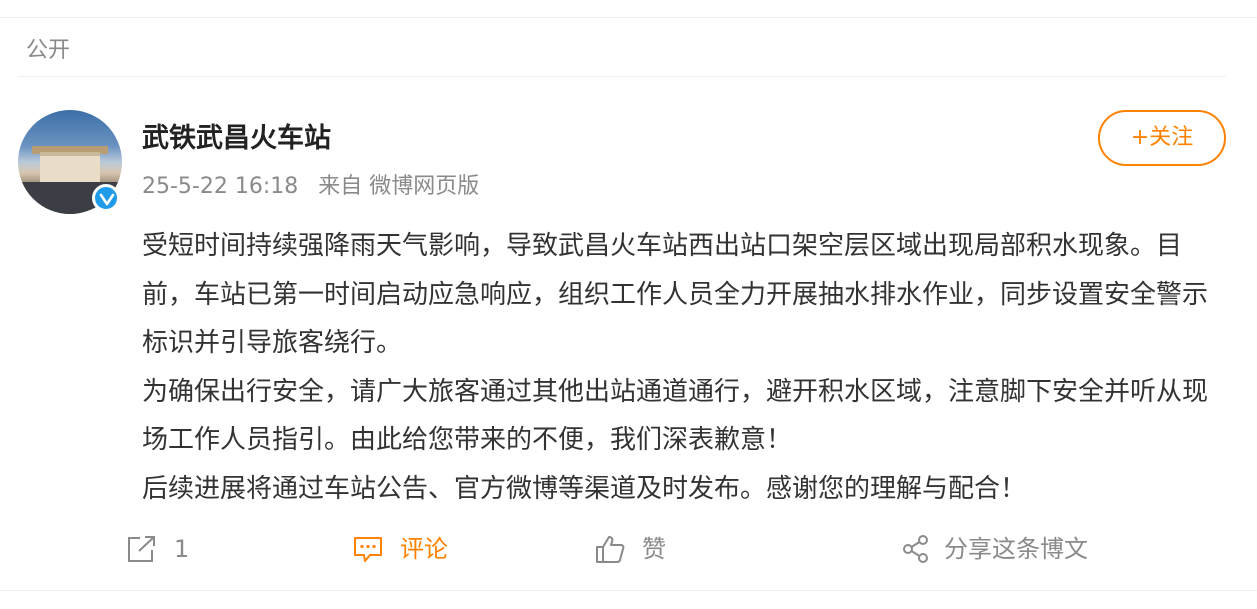 This screenshot has height=609, width=1257. Describe the element at coordinates (310, 187) in the screenshot. I see `post-meta: 25-5-22 16:18 来自 微博网页版` at that location.